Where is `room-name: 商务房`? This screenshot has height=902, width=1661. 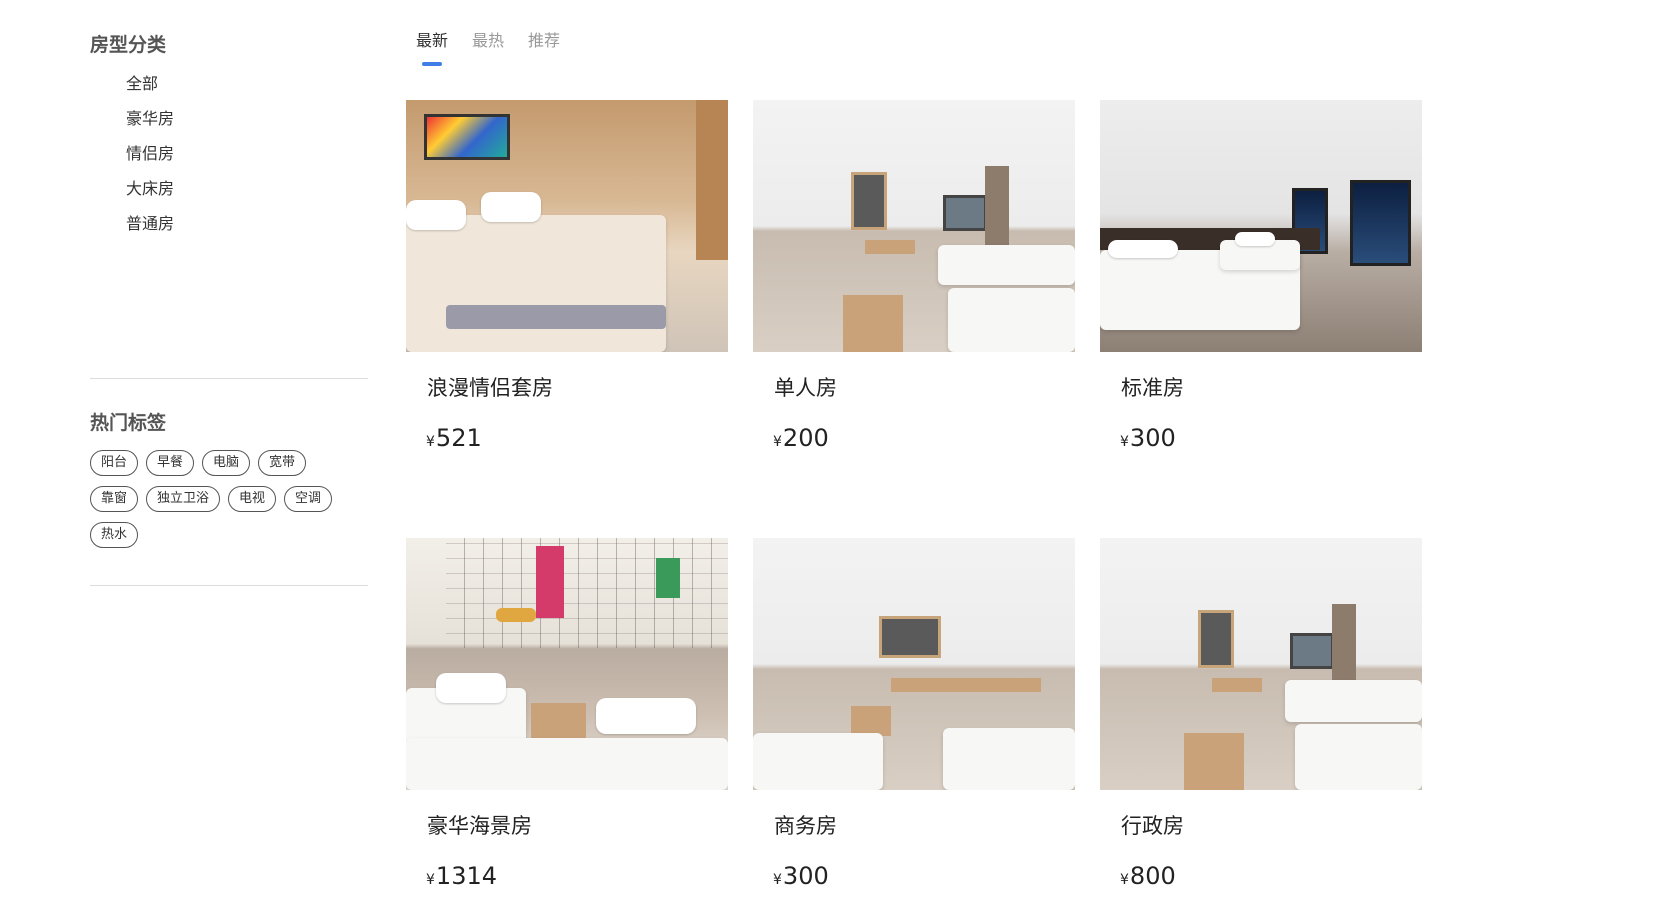 room-name: 商务房 is located at coordinates (805, 826).